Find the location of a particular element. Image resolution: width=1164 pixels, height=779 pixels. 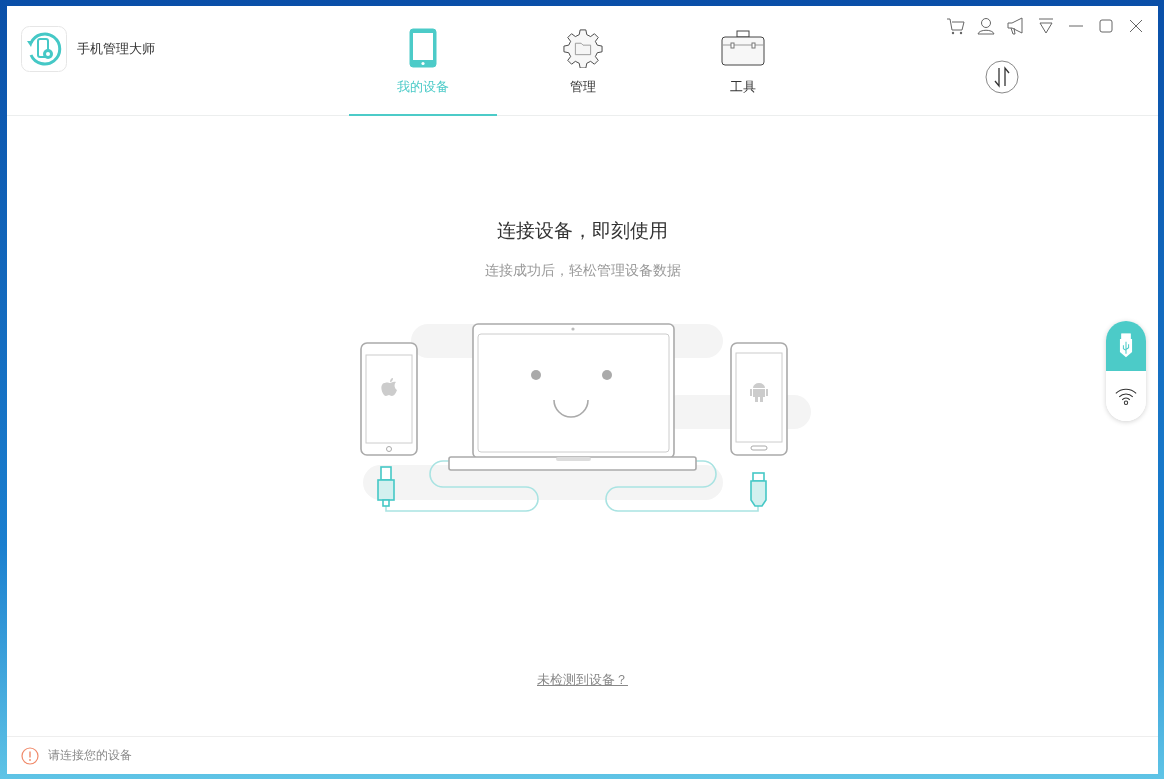

briefcase-icon is located at coordinates (743, 48).